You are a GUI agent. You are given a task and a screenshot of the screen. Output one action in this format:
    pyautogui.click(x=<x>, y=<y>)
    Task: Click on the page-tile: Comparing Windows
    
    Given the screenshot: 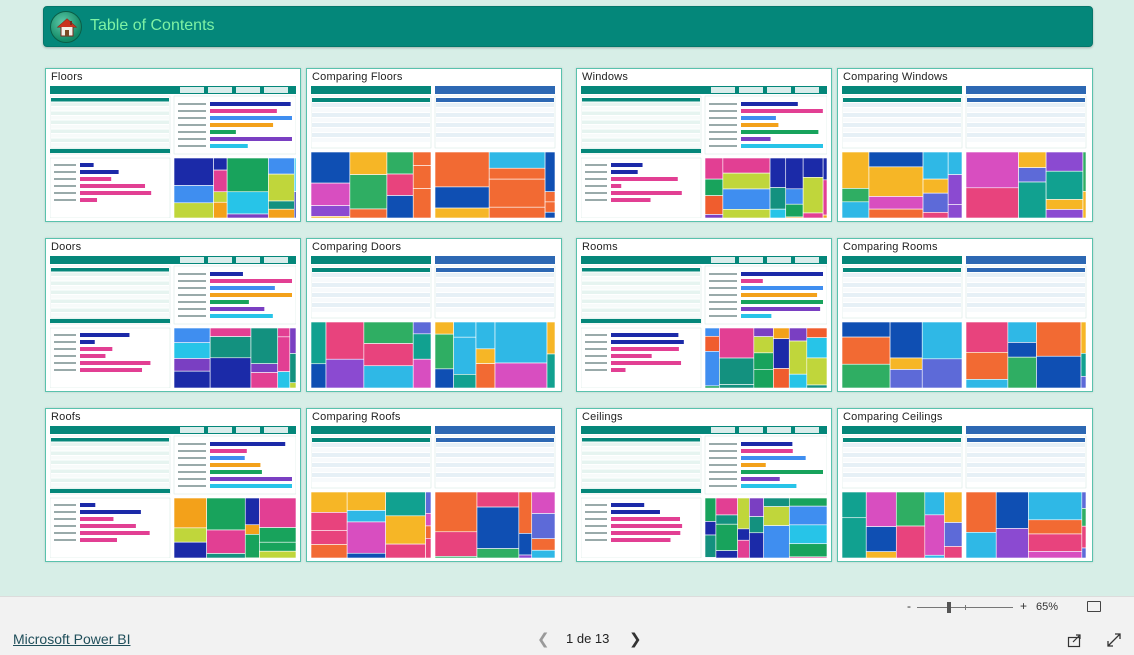 What is the action you would take?
    pyautogui.click(x=965, y=145)
    